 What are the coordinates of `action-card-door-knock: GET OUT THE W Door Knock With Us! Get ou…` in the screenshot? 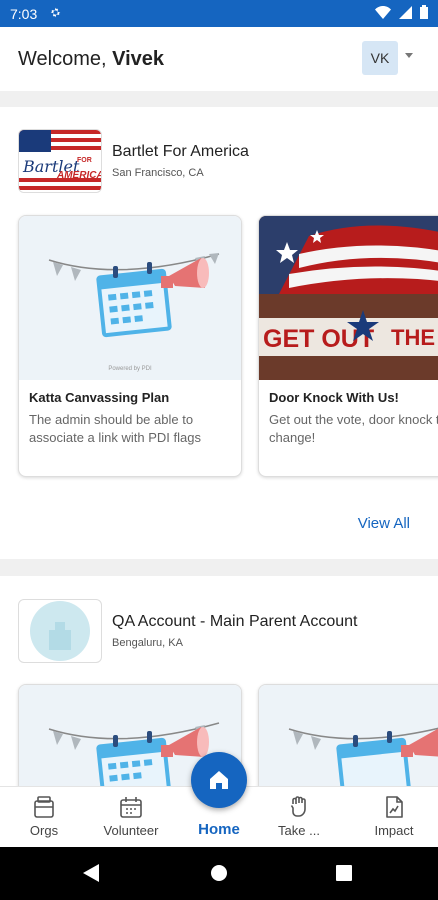 It's located at (348, 346).